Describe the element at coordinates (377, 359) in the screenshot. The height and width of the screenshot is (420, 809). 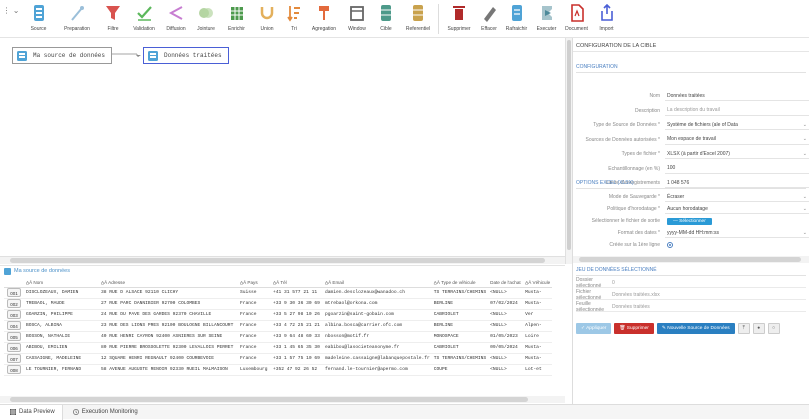
I see `table-cell: madeleine.cassaigne@labanquepostale.fr` at that location.